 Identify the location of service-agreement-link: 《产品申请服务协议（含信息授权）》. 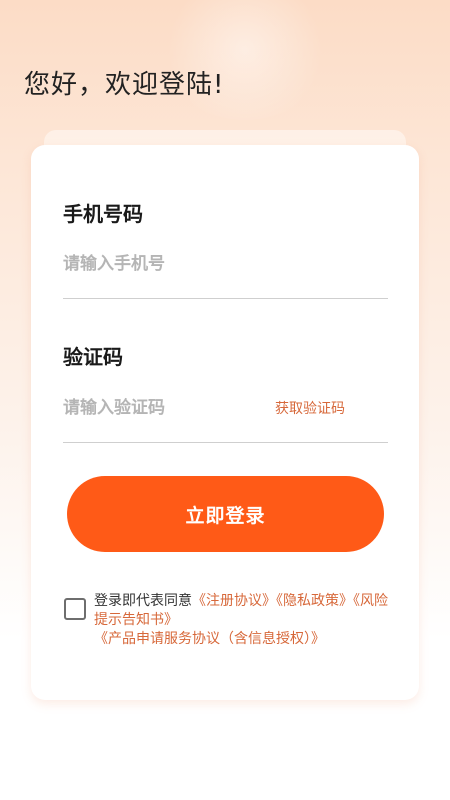
(209, 639).